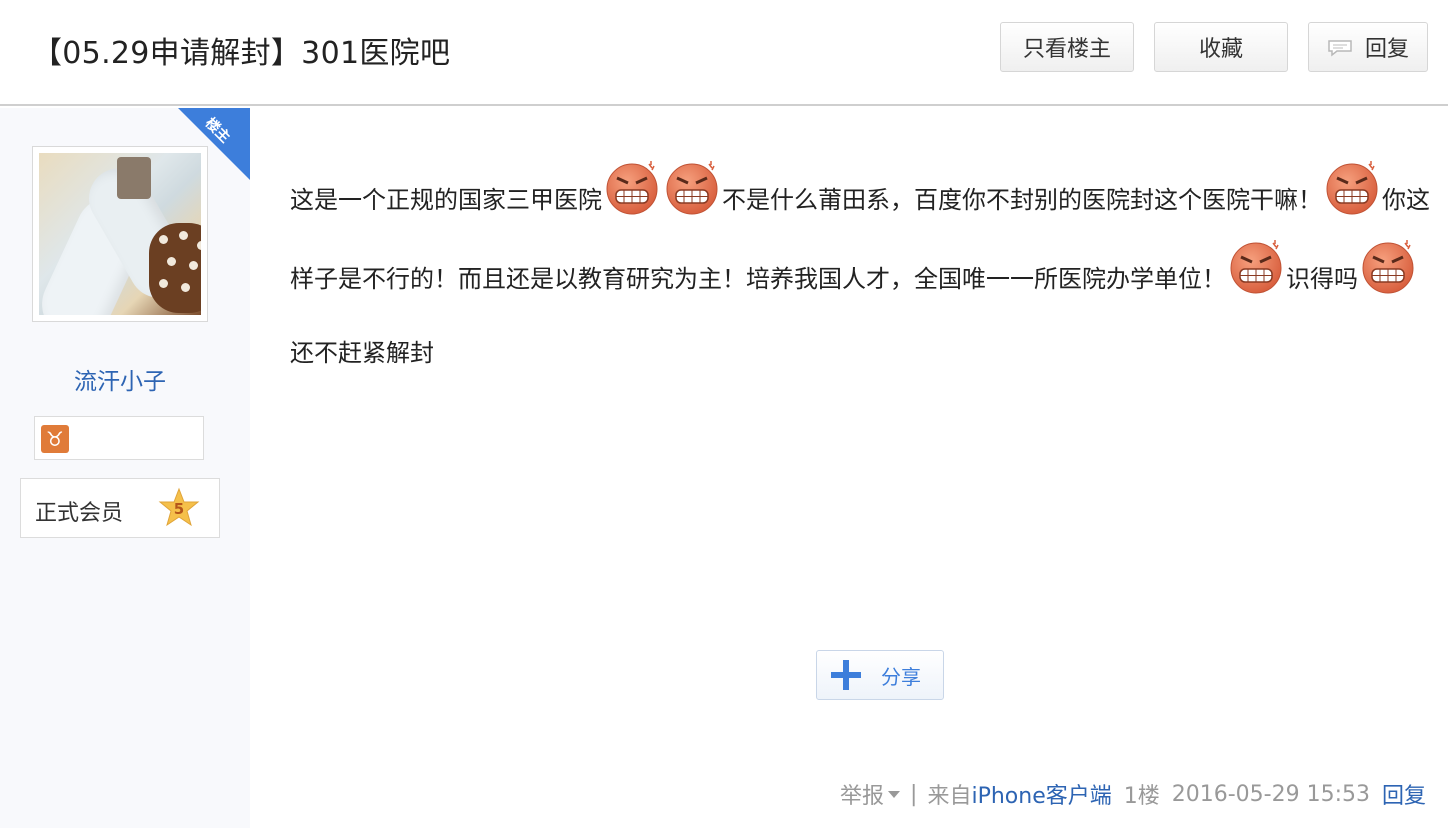 The image size is (1448, 828). Describe the element at coordinates (1221, 47) in the screenshot. I see `favorite-button: 收藏` at that location.